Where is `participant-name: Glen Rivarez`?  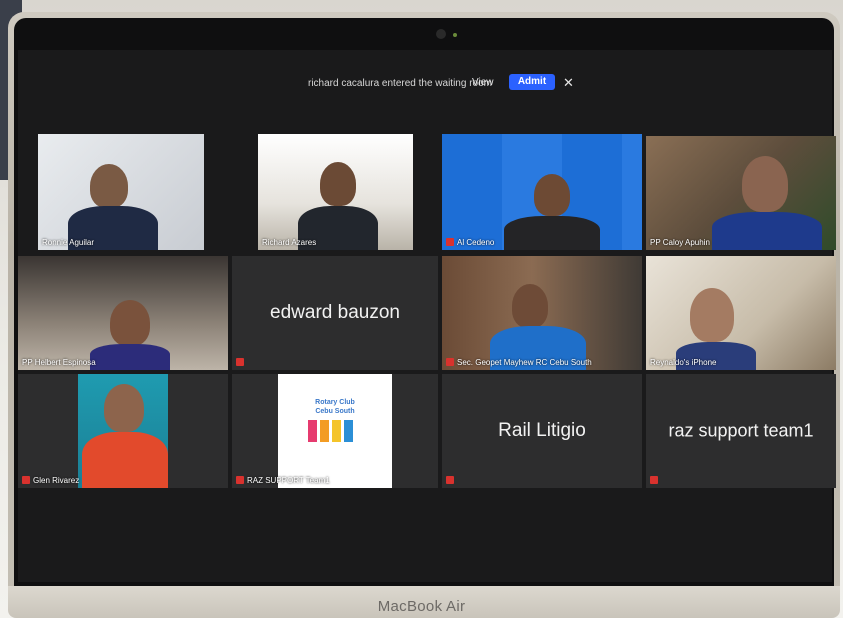 participant-name: Glen Rivarez is located at coordinates (56, 480).